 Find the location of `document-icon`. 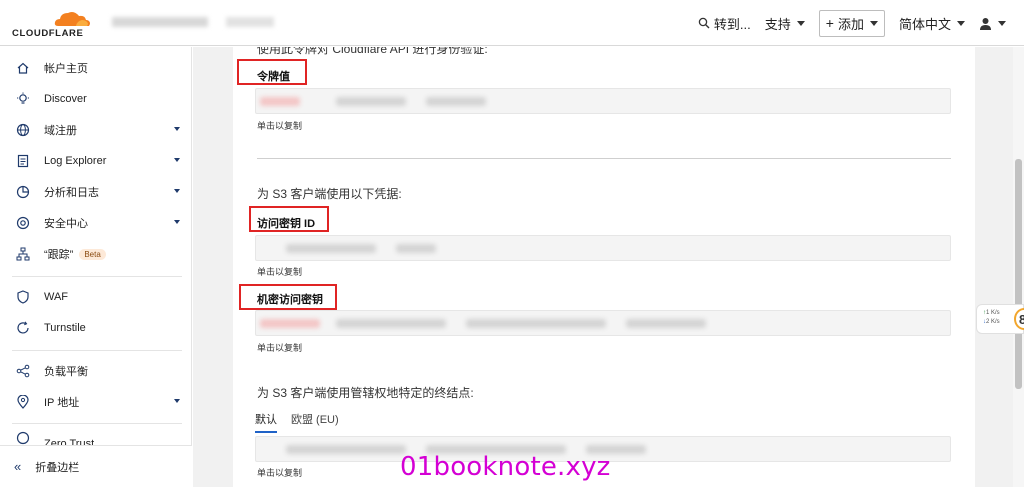

document-icon is located at coordinates (23, 161).